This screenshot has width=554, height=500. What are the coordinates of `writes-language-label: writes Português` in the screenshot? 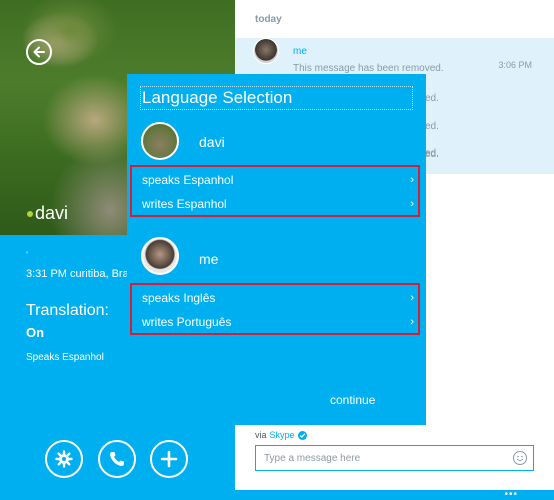 It's located at (187, 322).